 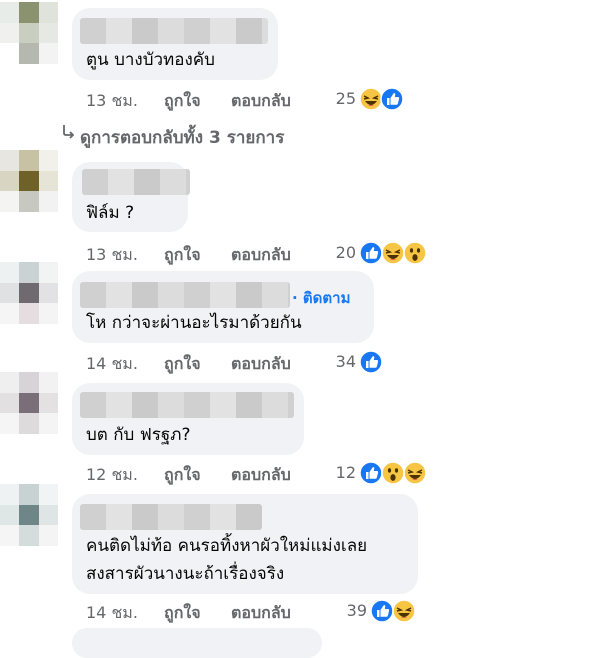 What do you see at coordinates (341, 252) in the screenshot?
I see `reaction-count: 20` at bounding box center [341, 252].